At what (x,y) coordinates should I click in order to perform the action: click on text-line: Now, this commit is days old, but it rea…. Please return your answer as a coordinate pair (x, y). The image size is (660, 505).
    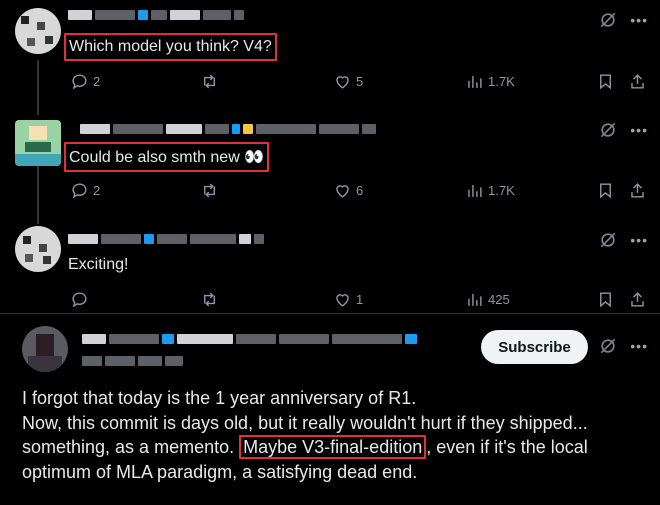
    Looking at the image, I should click on (305, 422).